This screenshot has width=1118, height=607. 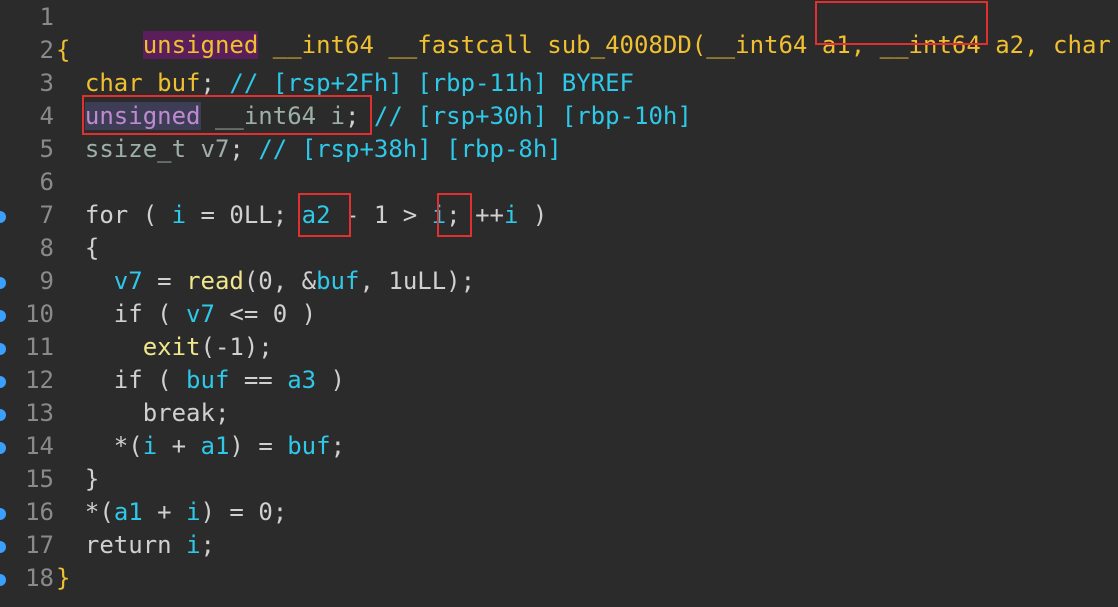 I want to click on line-number: 1, so click(x=46, y=17).